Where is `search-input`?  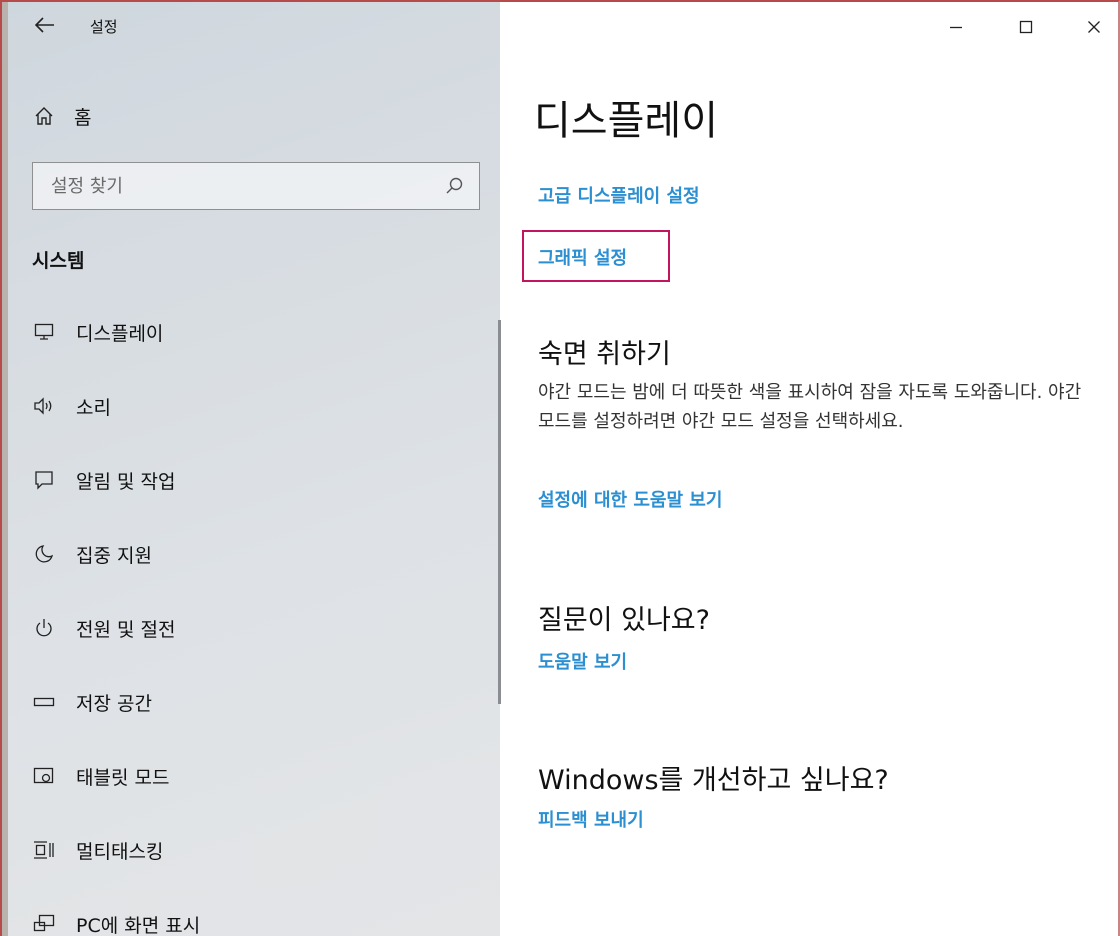
search-input is located at coordinates (243, 186).